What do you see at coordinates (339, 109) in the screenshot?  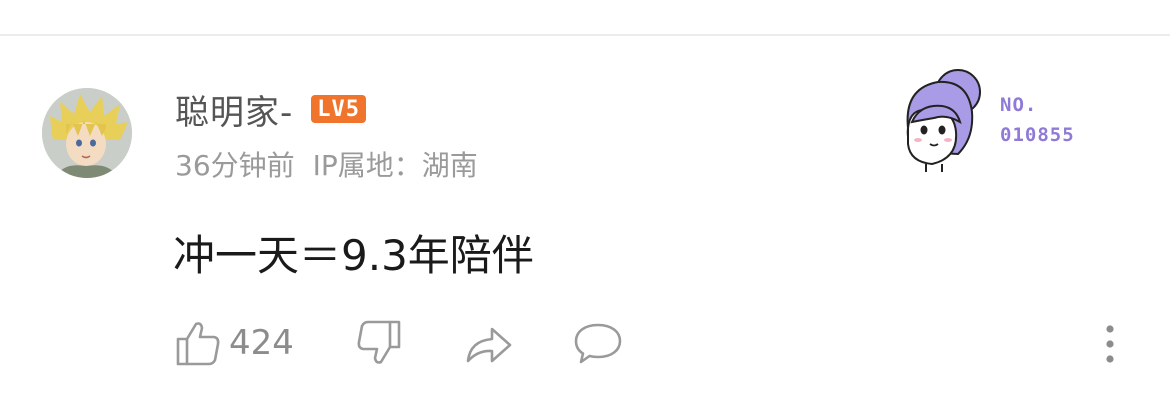 I see `level-badge: LV5` at bounding box center [339, 109].